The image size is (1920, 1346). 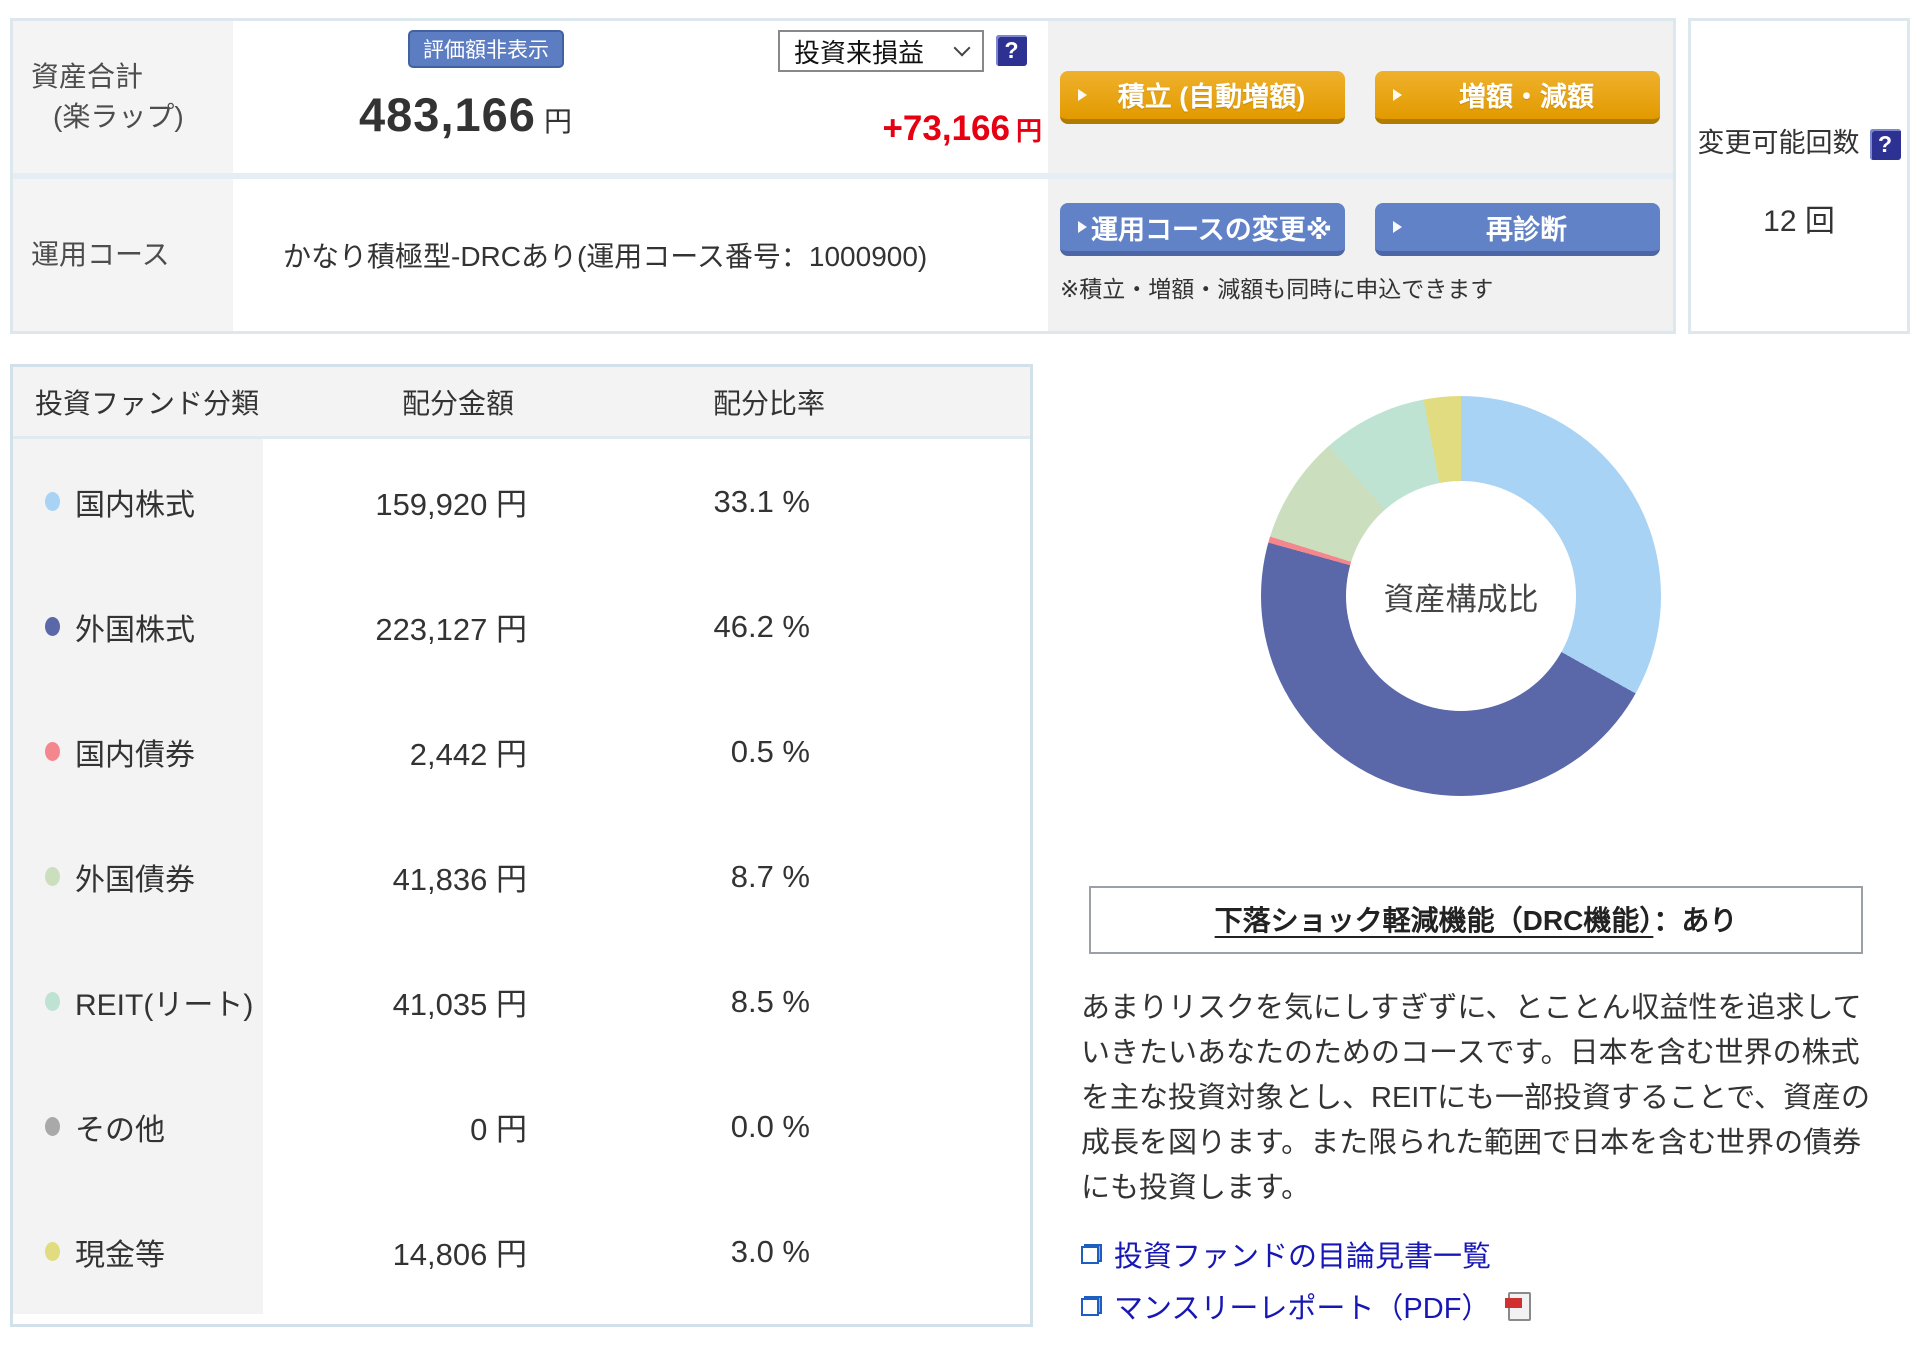 I want to click on asset-total-value-cell: 評価額非表示 483,166 円, so click(x=505, y=97).